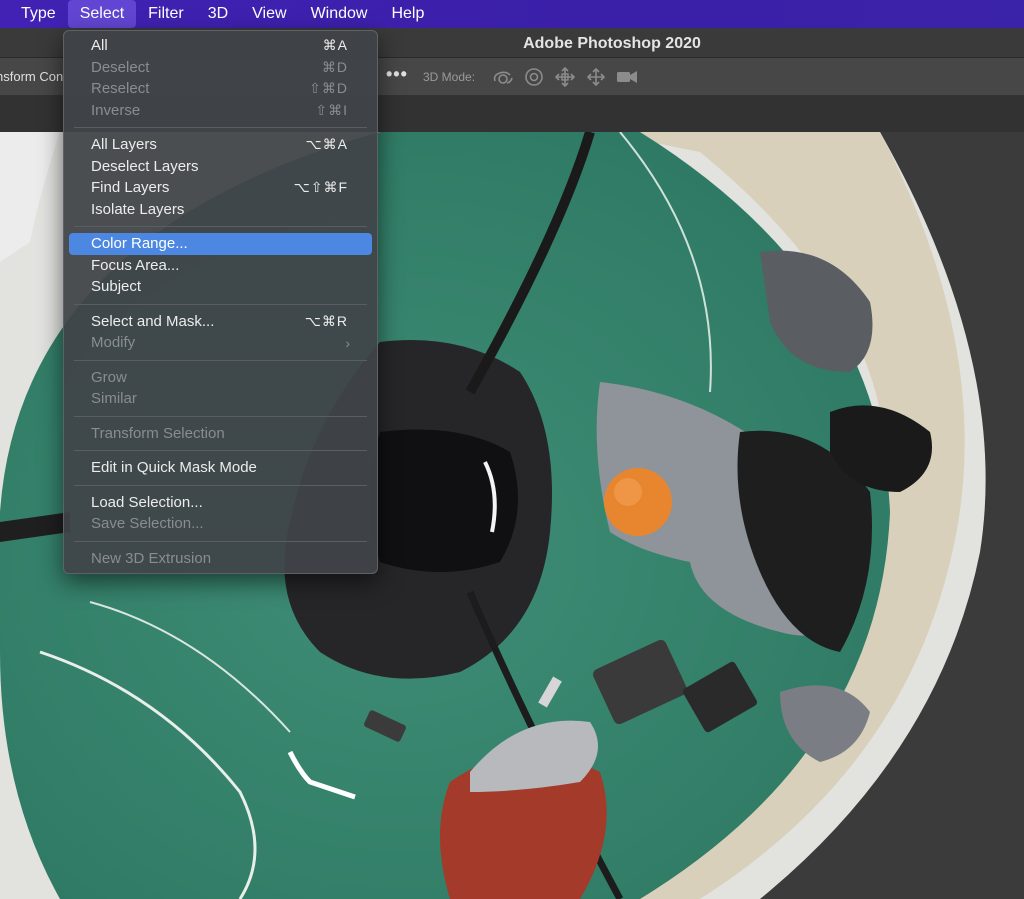 The width and height of the screenshot is (1024, 899). Describe the element at coordinates (220, 68) in the screenshot. I see `menu-item-deselect: Deselect ⌘D` at that location.